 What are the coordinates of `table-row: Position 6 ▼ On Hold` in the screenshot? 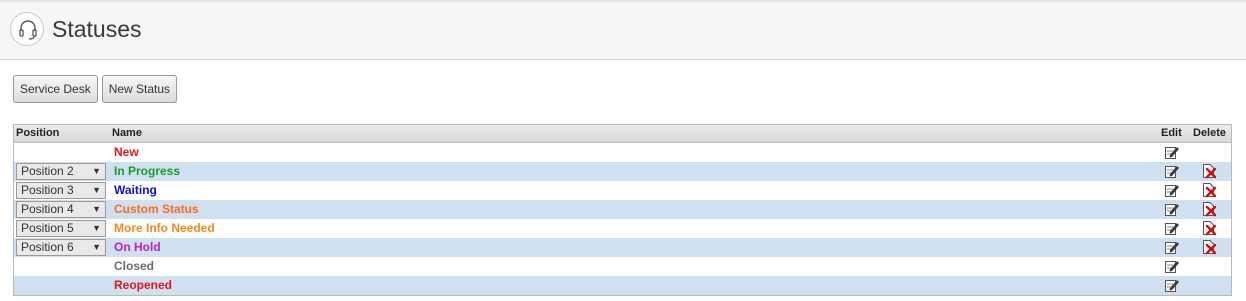 It's located at (622, 247).